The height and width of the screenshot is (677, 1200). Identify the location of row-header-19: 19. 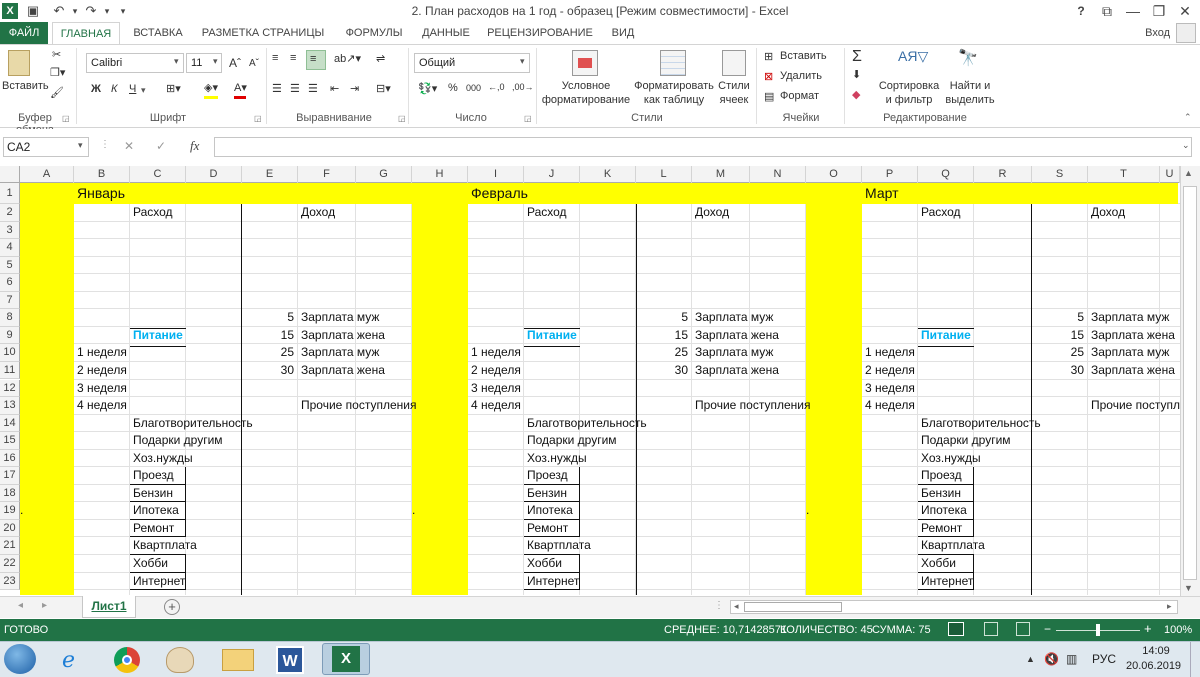
(10, 511).